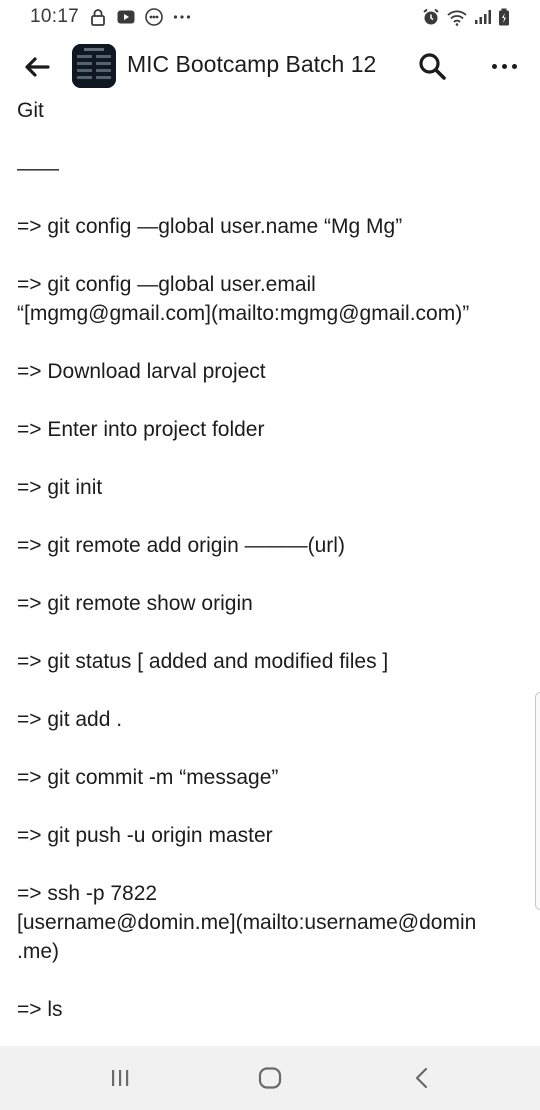 Image resolution: width=540 pixels, height=1110 pixels. I want to click on scroll-handle, so click(537, 801).